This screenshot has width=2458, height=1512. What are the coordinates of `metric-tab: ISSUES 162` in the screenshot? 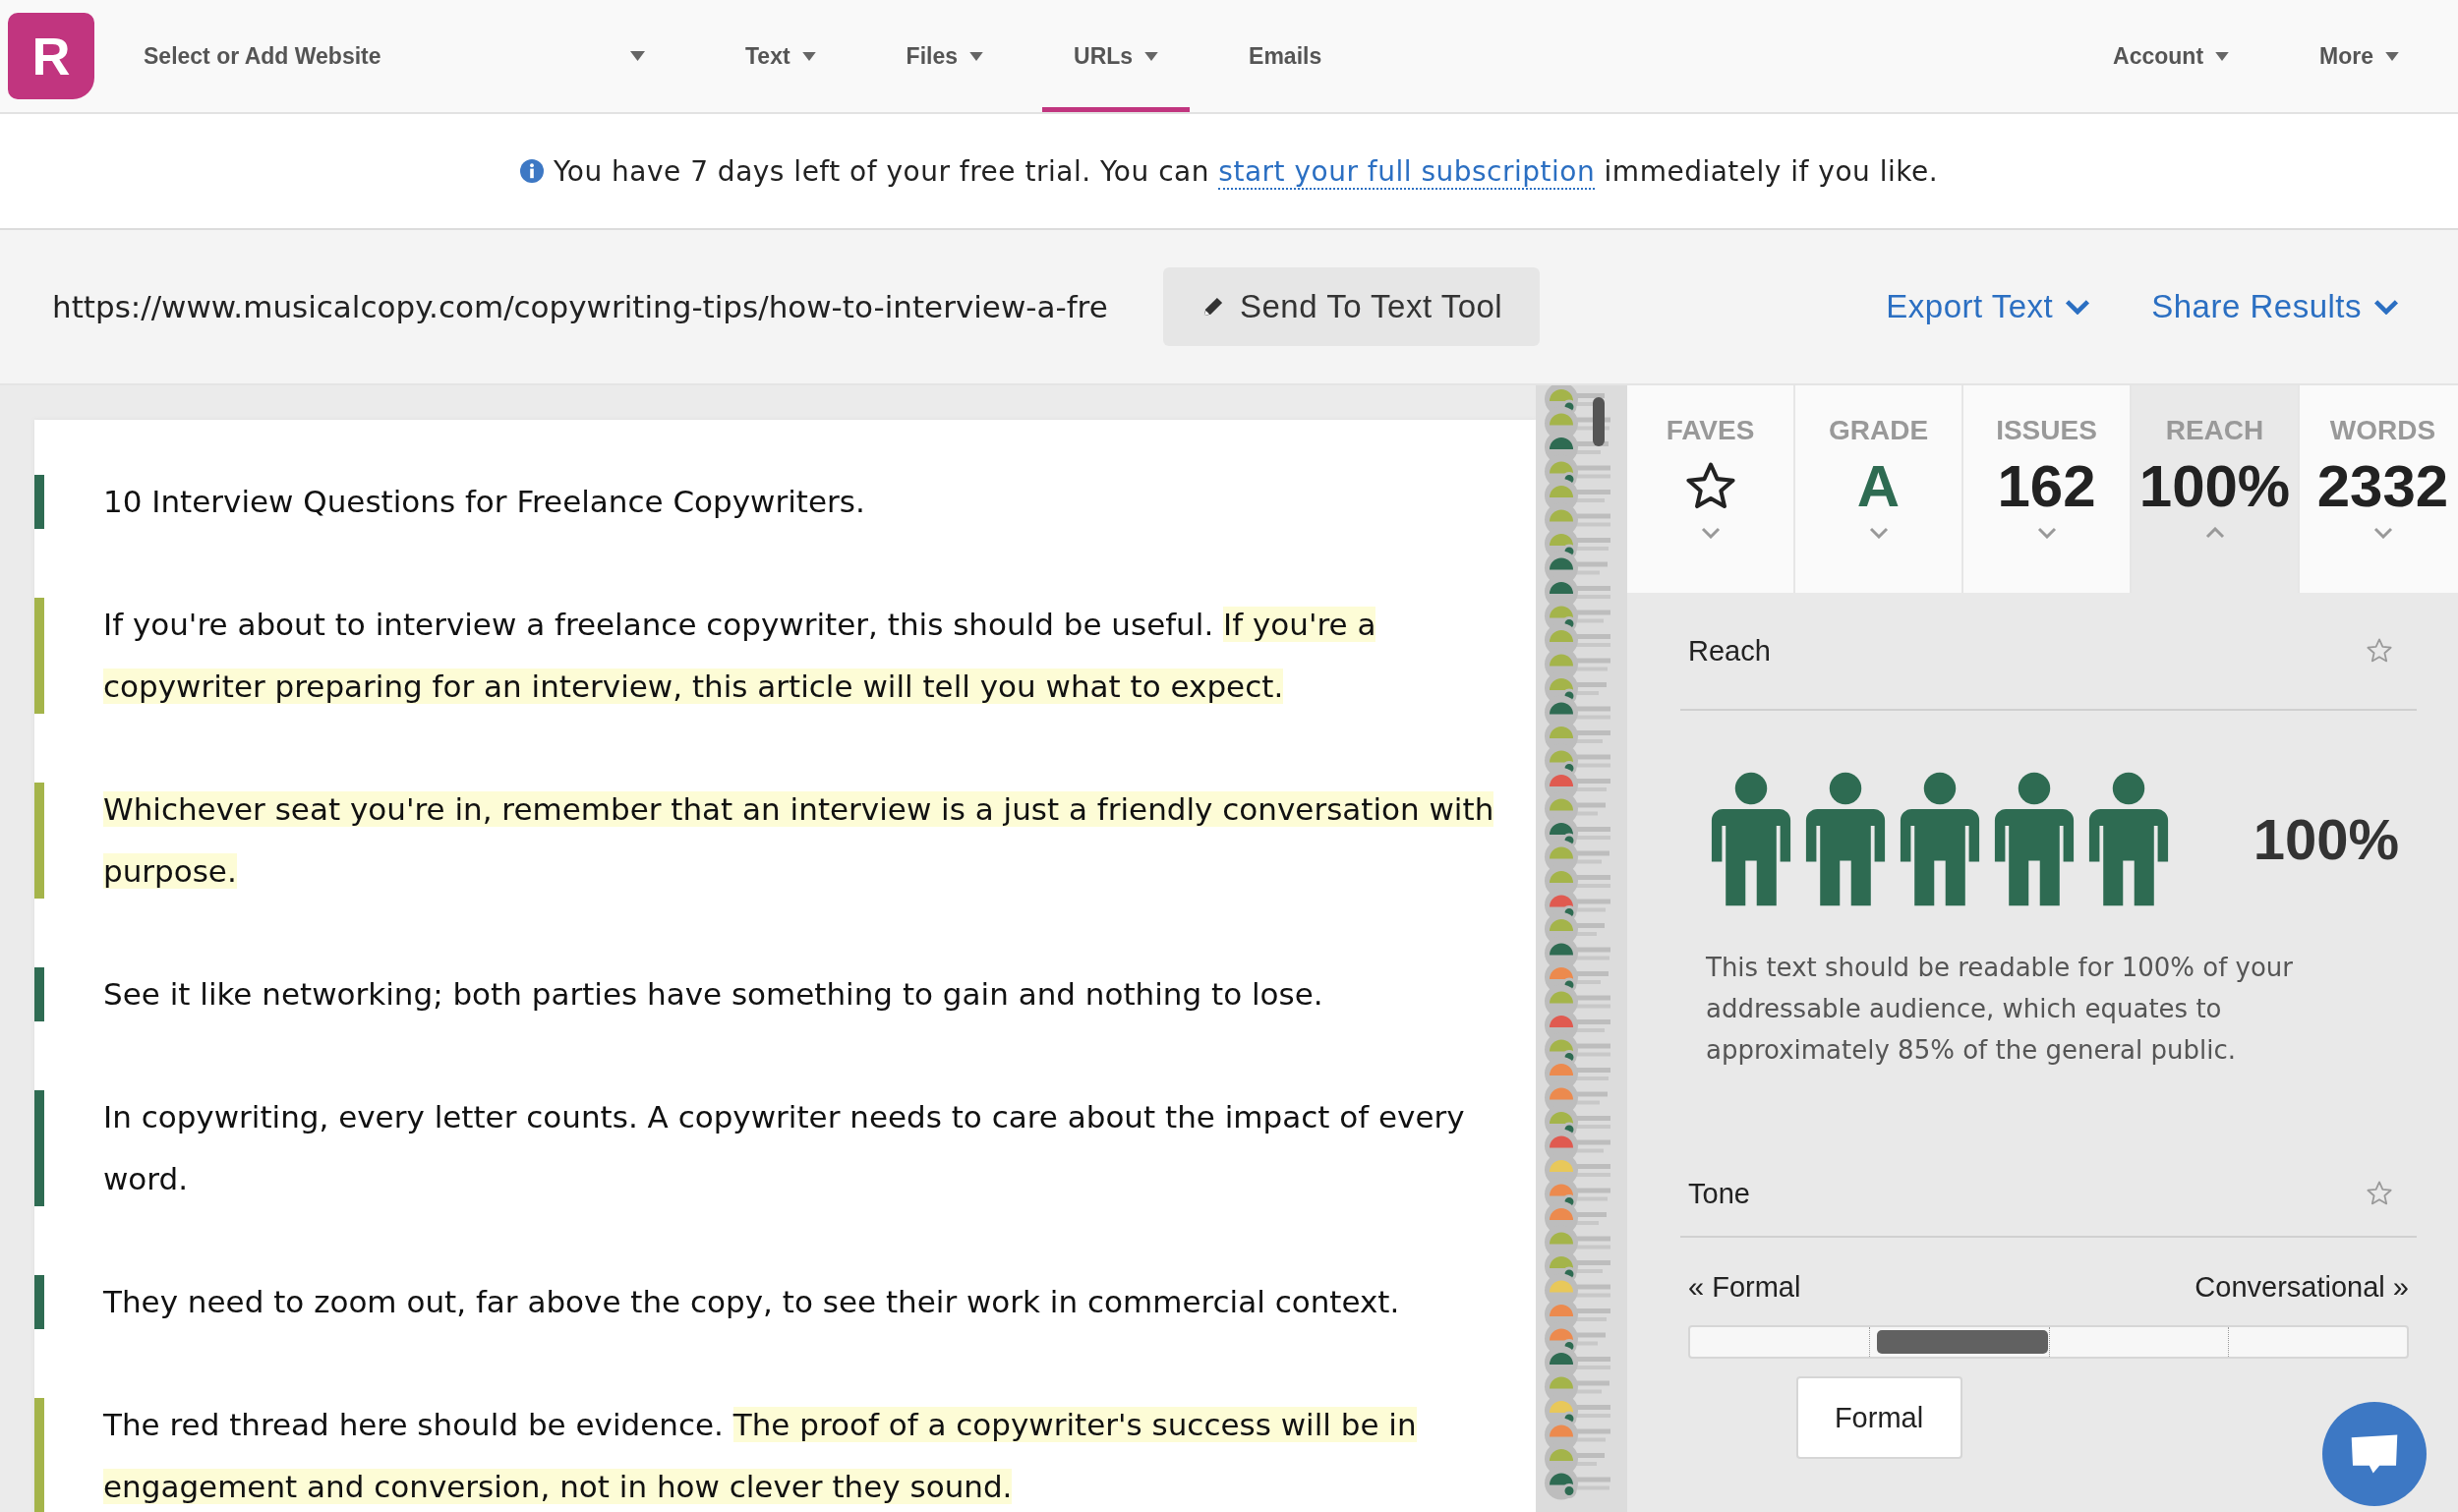 It's located at (2047, 489).